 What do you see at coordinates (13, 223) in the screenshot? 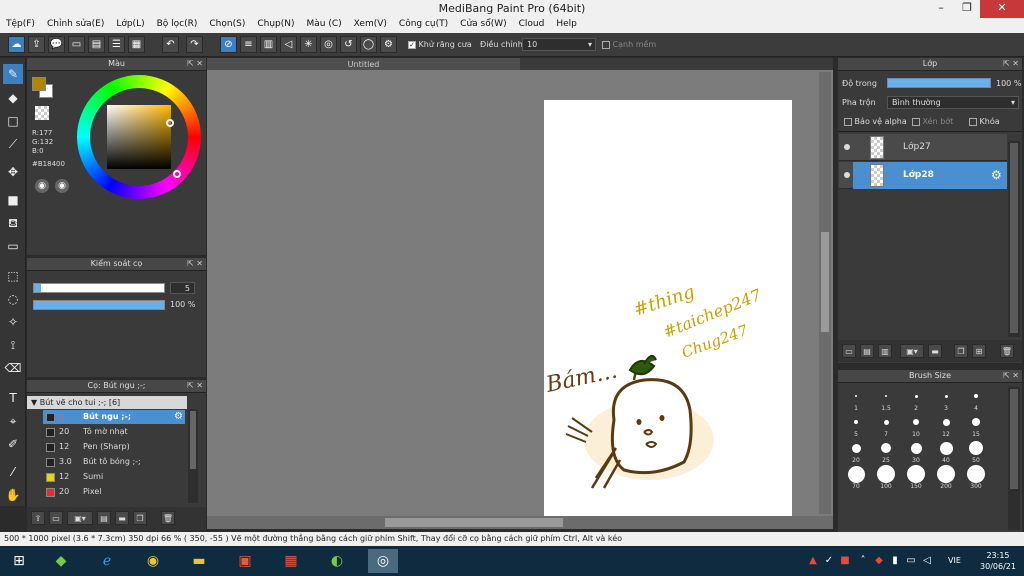
I see `bucket-tool-icon: ⛾` at bounding box center [13, 223].